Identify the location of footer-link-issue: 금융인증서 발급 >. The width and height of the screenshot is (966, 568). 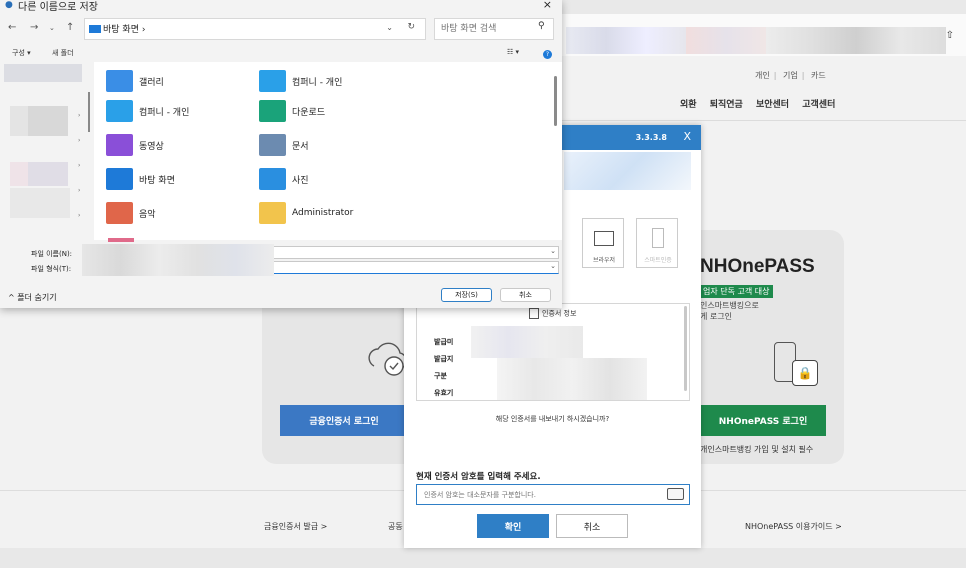
(295, 526).